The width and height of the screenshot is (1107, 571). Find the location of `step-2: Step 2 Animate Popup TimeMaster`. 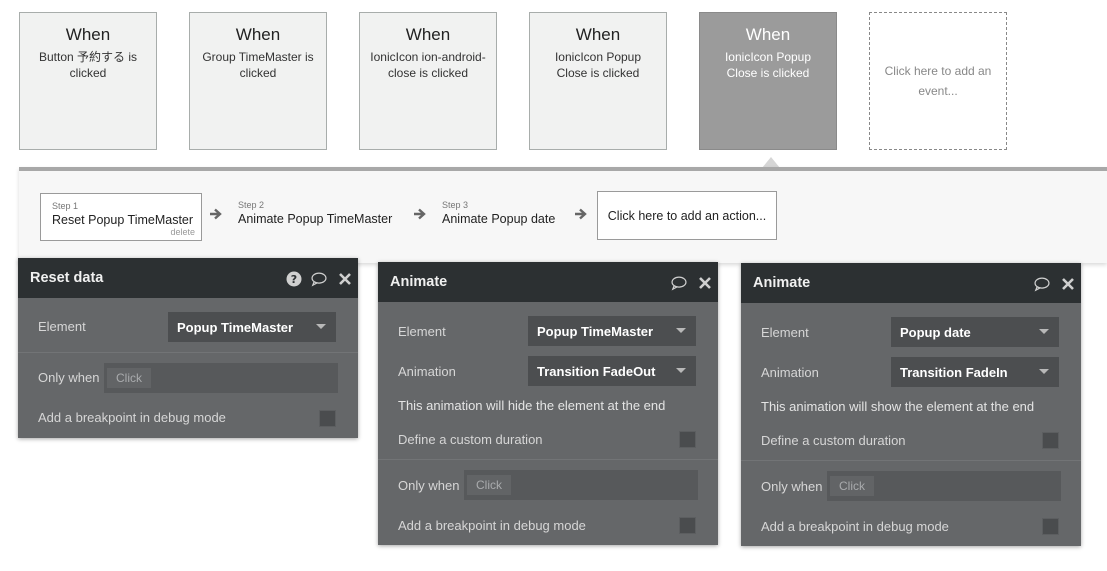

step-2: Step 2 Animate Popup TimeMaster is located at coordinates (312, 217).